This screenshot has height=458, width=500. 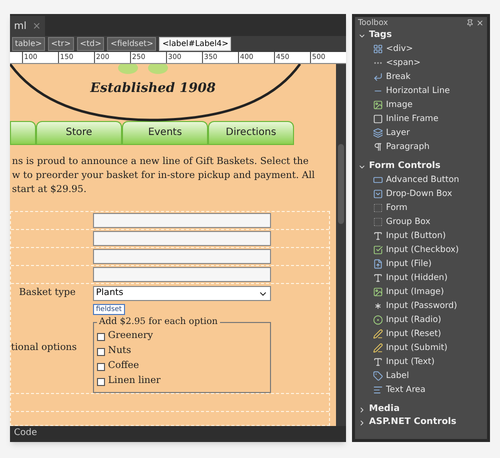 What do you see at coordinates (378, 77) in the screenshot?
I see `return-arrow-icon` at bounding box center [378, 77].